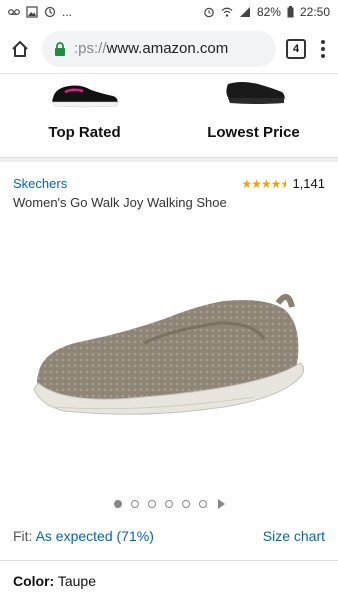 Image resolution: width=338 pixels, height=600 pixels. I want to click on fit-value-link: As expected (71%), so click(95, 536).